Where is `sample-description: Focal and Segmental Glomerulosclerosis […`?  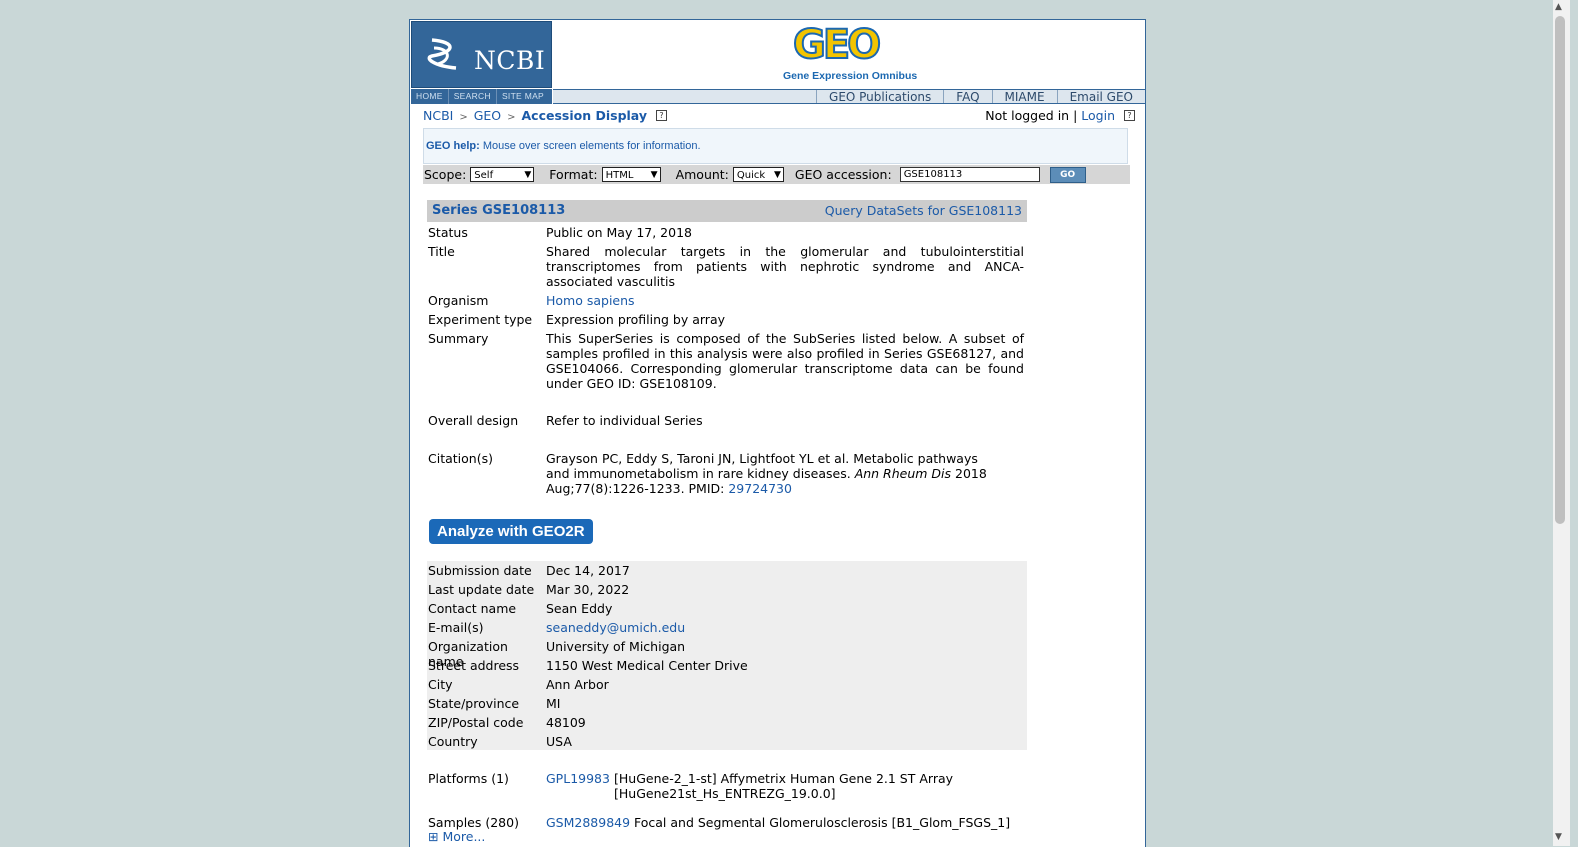
sample-description: Focal and Segmental Glomerulosclerosis [… is located at coordinates (822, 822).